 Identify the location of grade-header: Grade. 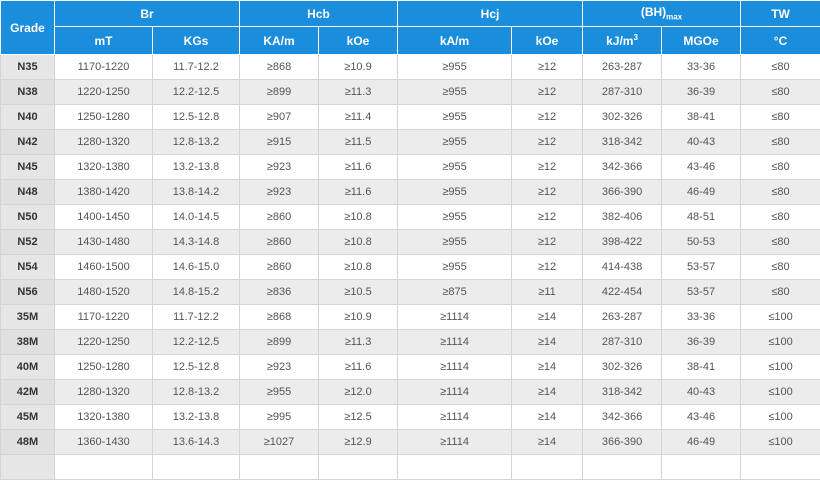
(28, 28).